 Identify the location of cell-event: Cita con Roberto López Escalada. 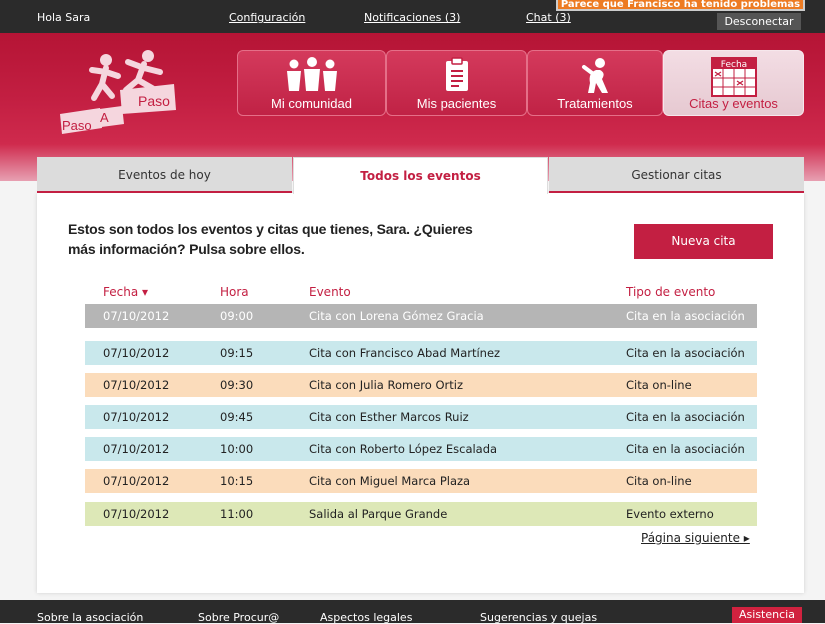
(403, 449).